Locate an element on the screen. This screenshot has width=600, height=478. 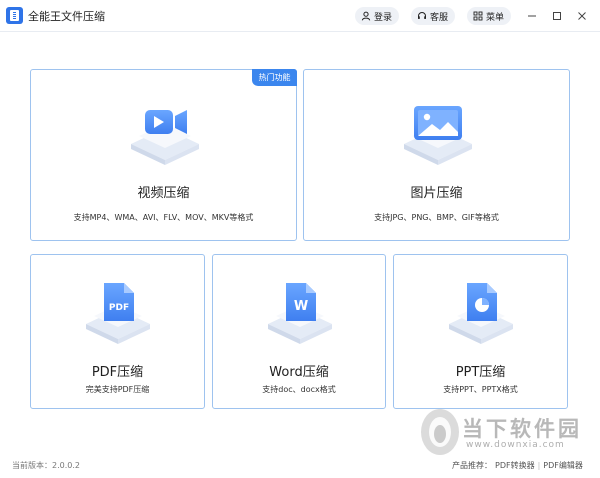
headset-icon is located at coordinates (422, 15).